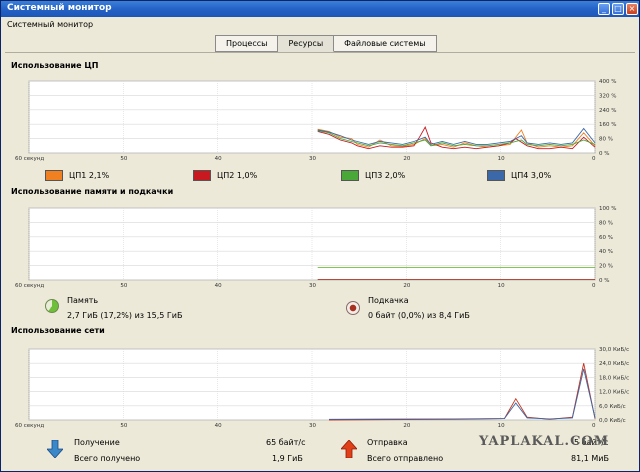  What do you see at coordinates (218, 426) in the screenshot?
I see `network-x-tick: 40` at bounding box center [218, 426].